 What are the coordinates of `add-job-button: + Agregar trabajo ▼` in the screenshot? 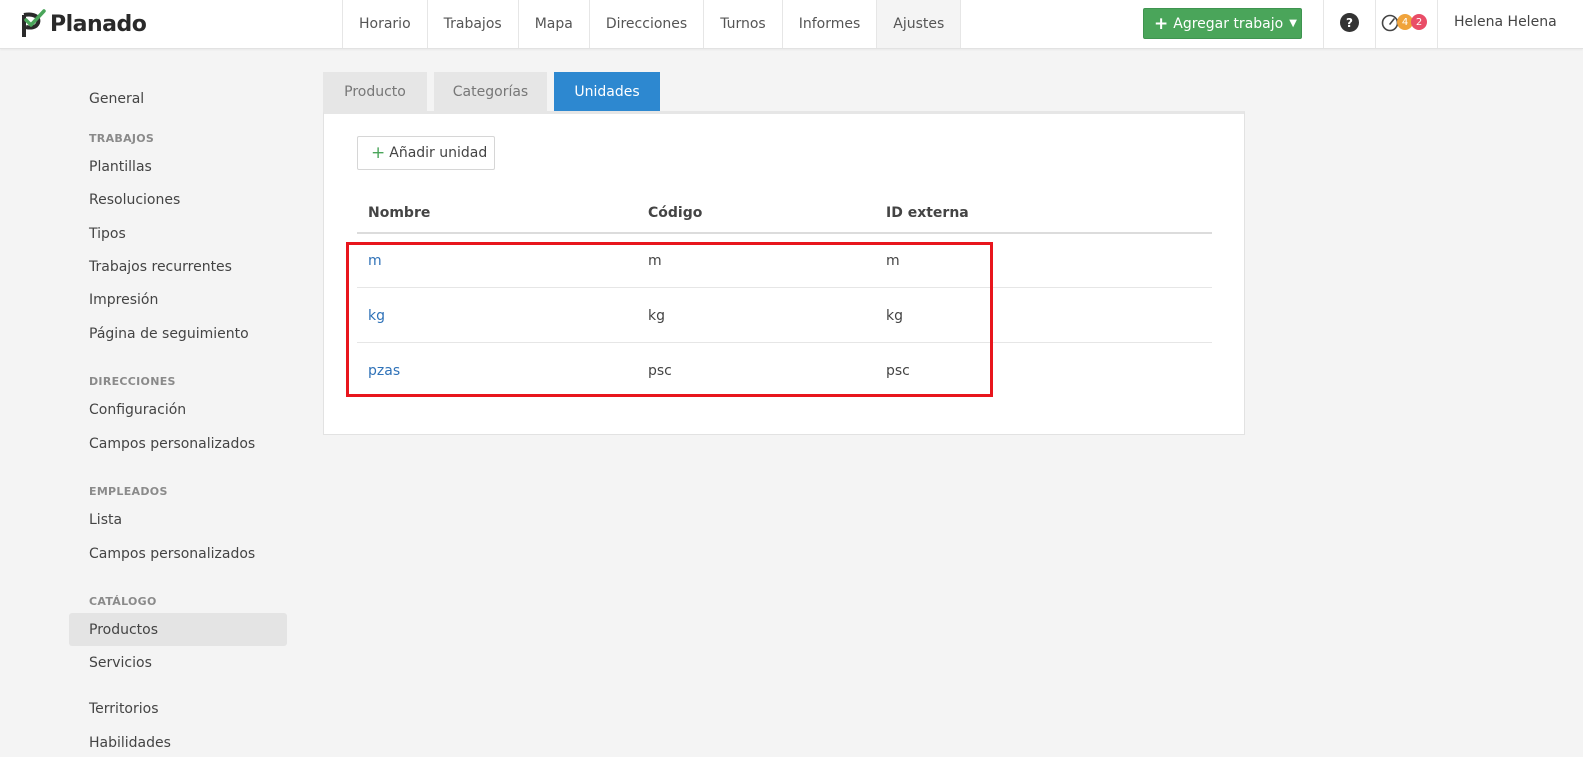 It's located at (1222, 23).